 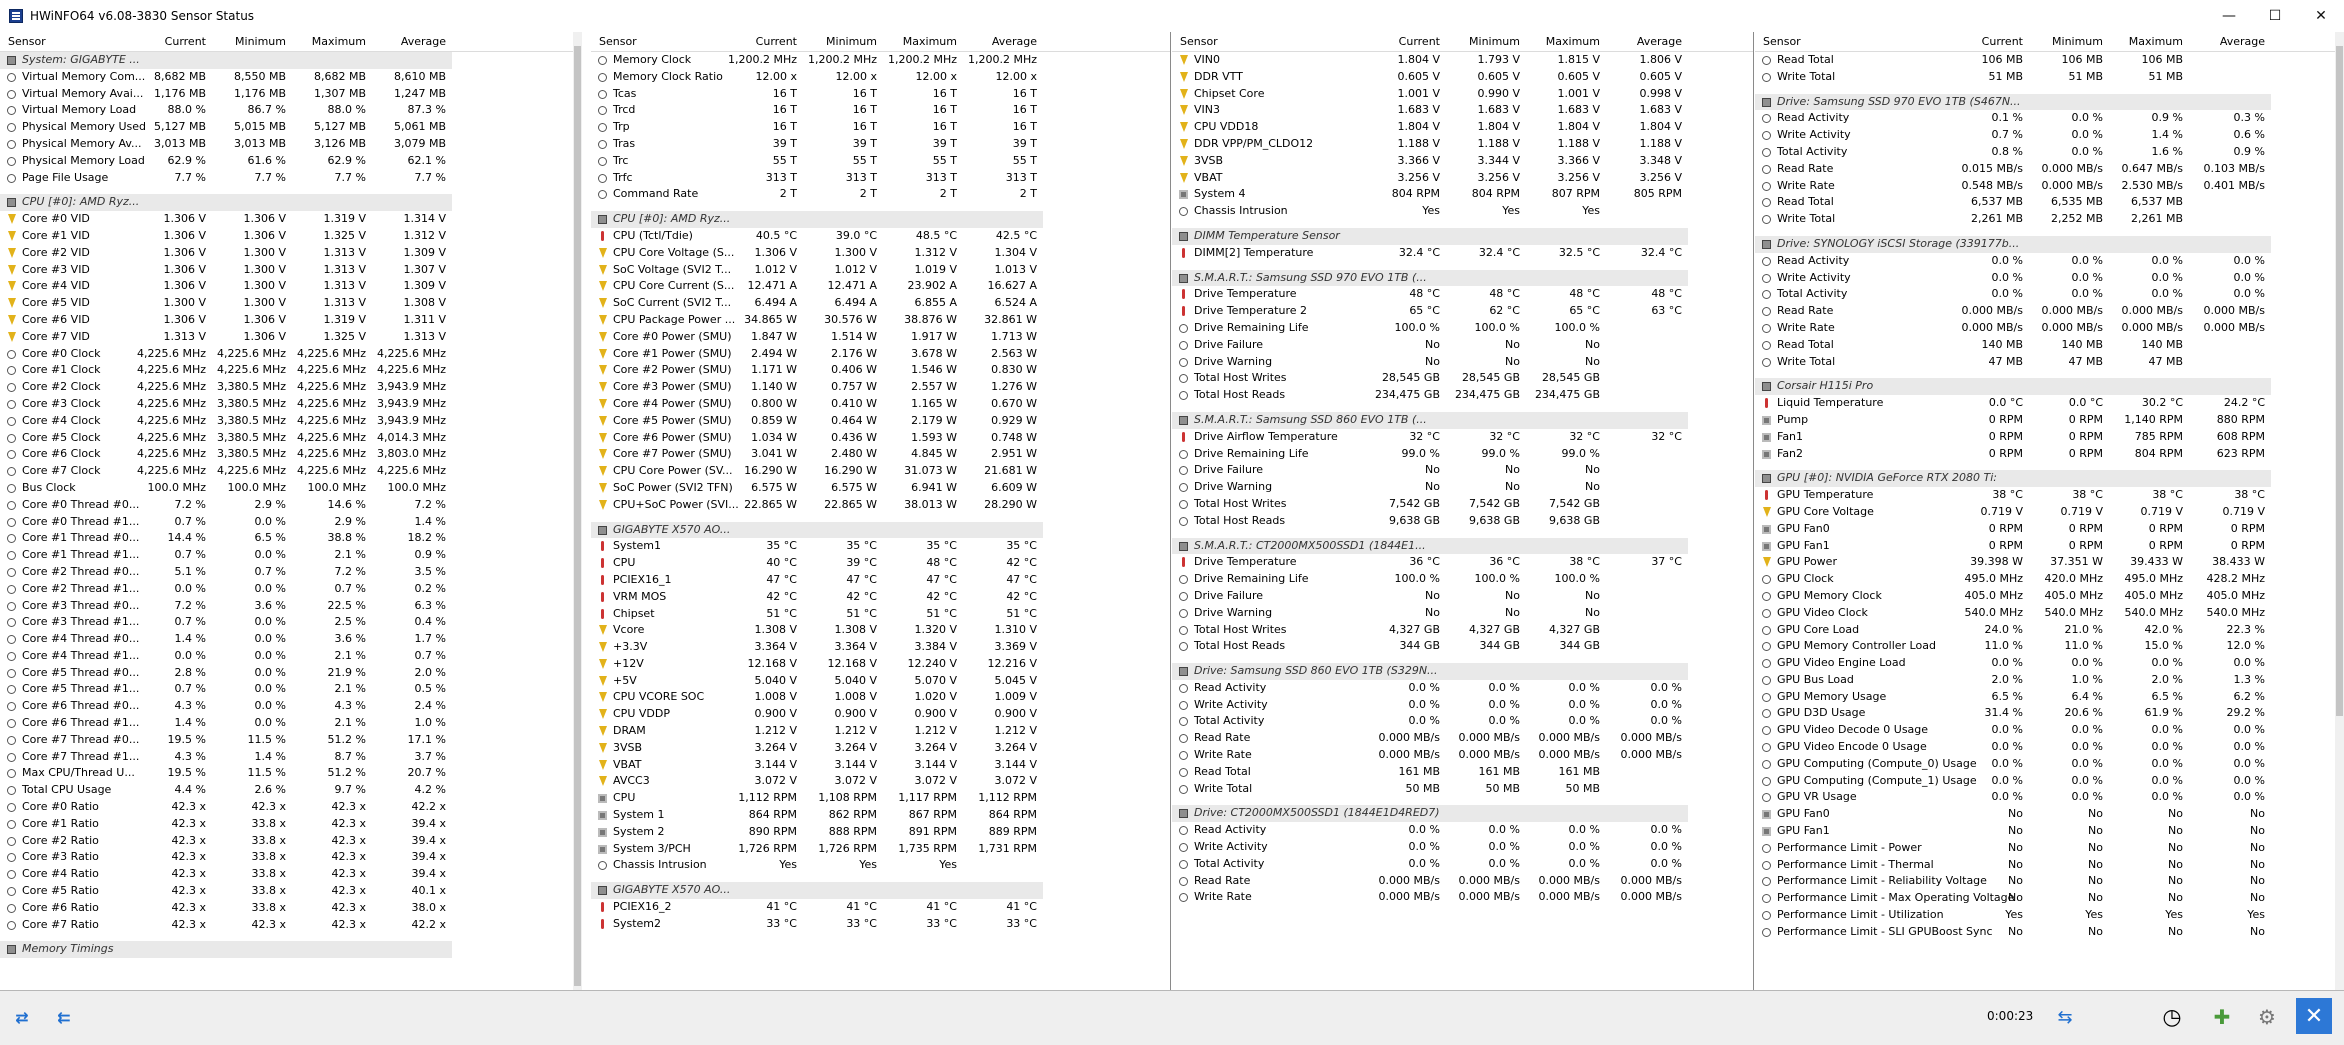 I want to click on sensor-row: GPU Core Load 24.0 % 21.0 % 42.0 % 22.3 %, so click(x=2045, y=630).